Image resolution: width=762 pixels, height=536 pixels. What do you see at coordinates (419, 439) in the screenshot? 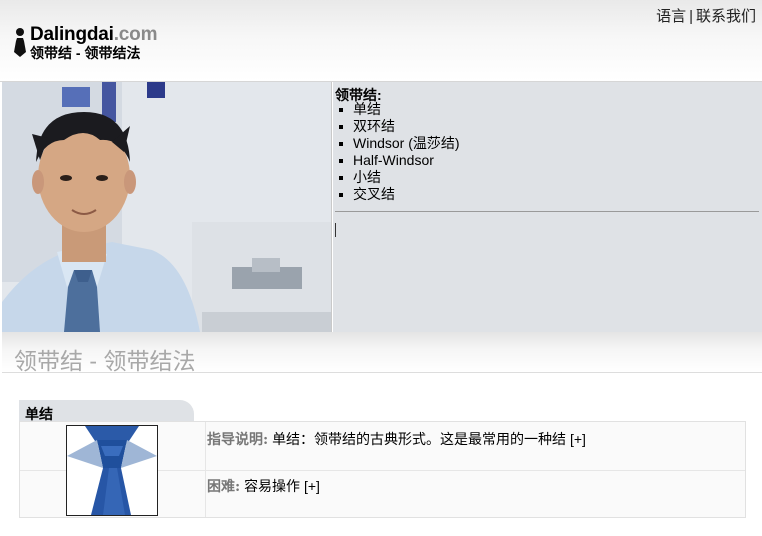
I see `instructions-text: 单结：领带结的古典形式。这是最常用的一种结` at bounding box center [419, 439].